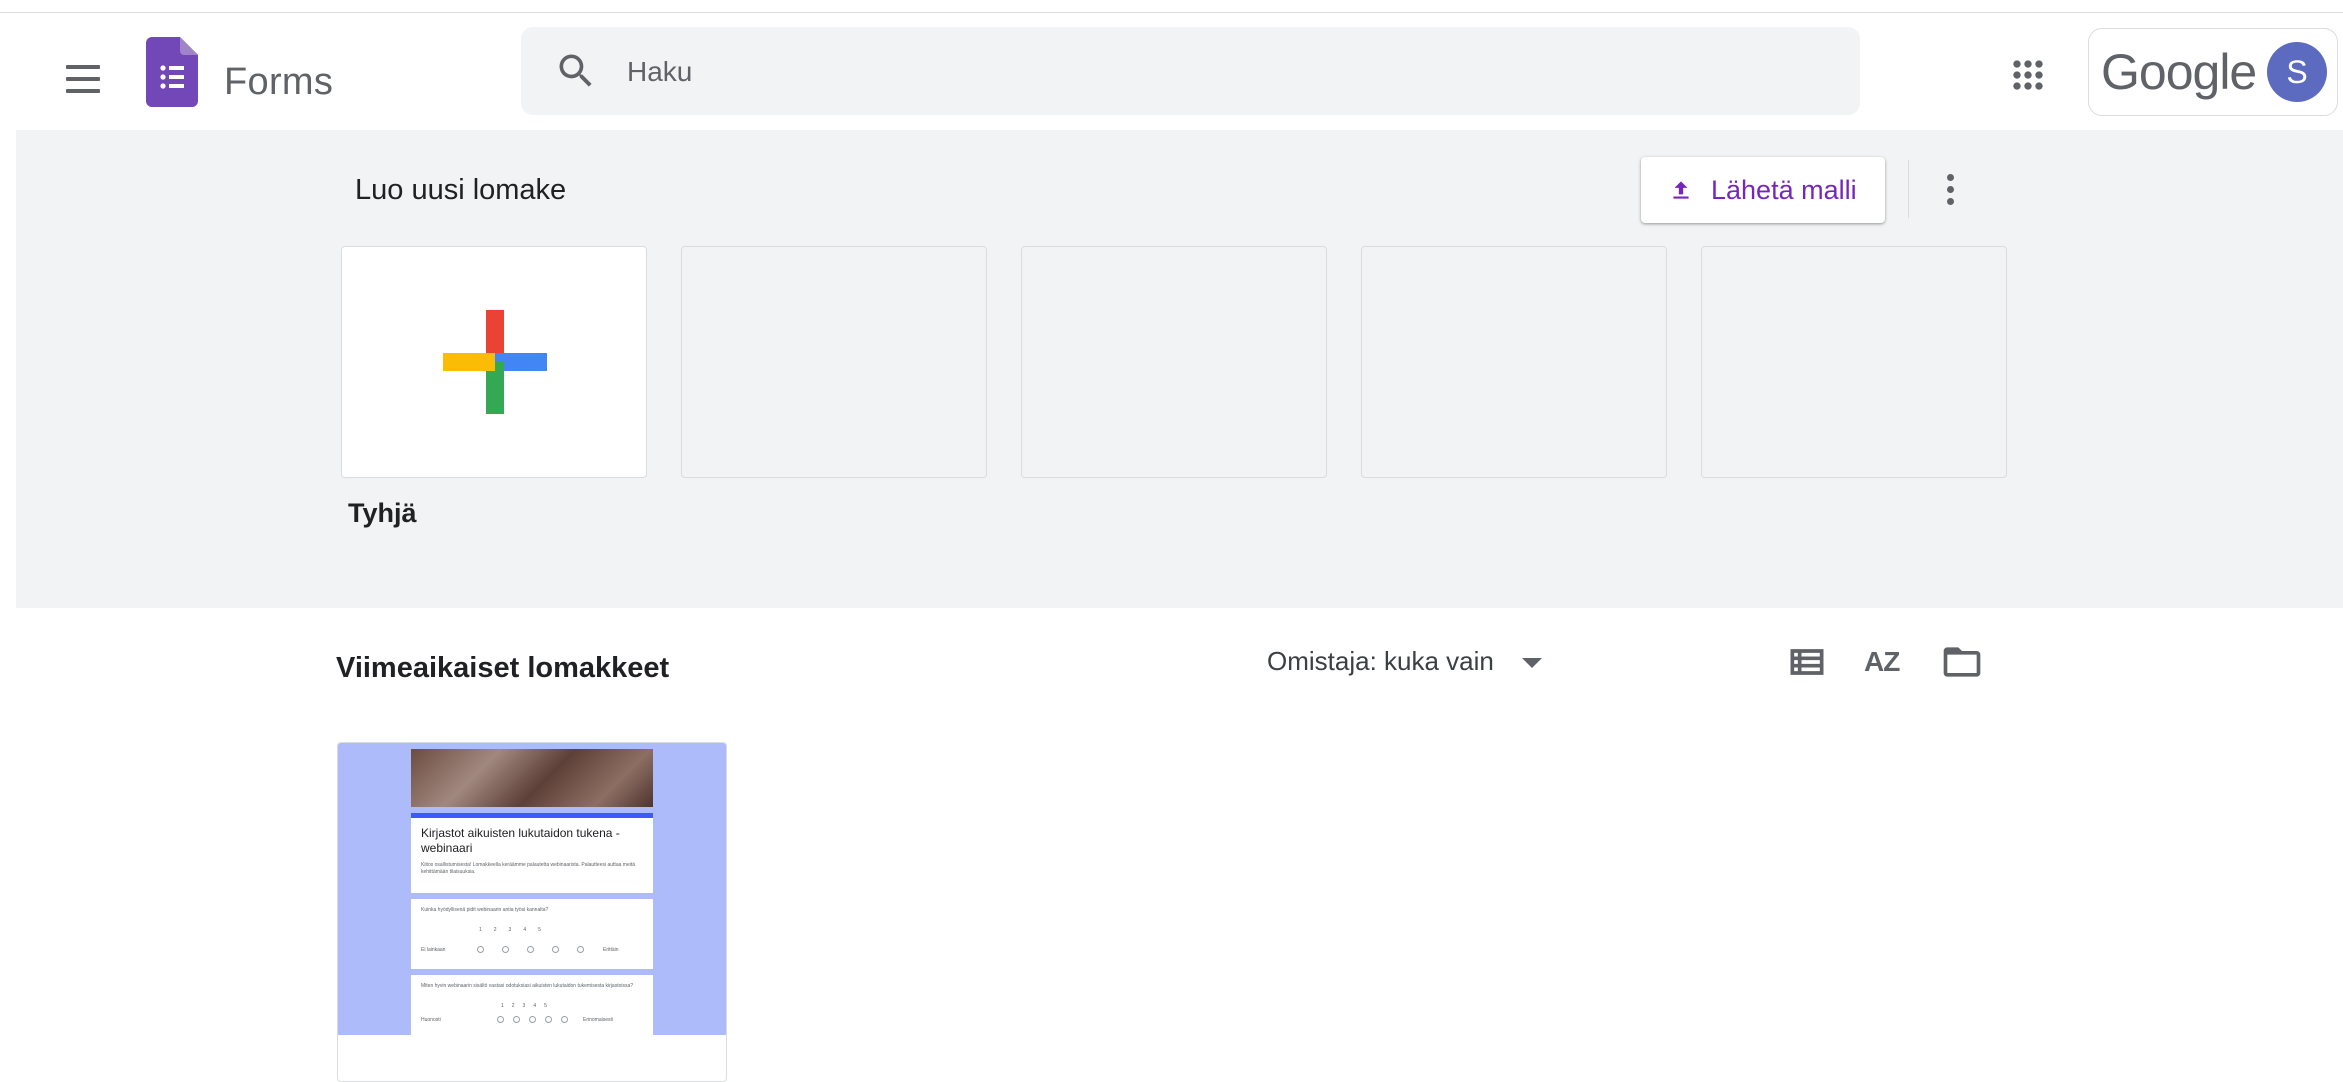  Describe the element at coordinates (1171, 6) in the screenshot. I see `top-border` at that location.